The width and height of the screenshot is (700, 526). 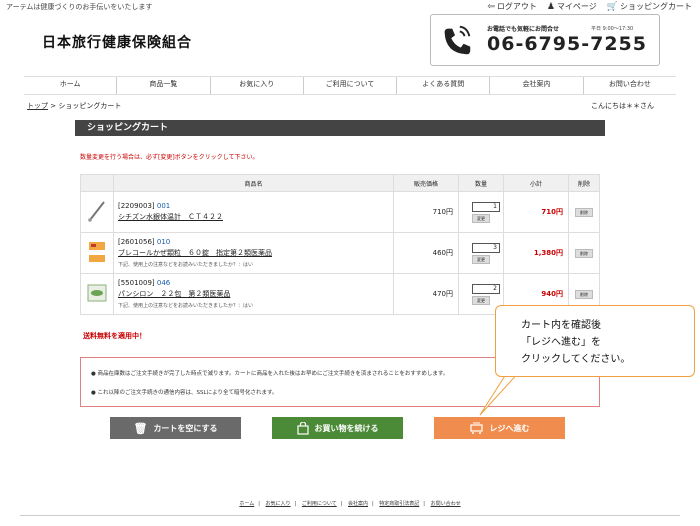 I want to click on checkout-button: レジへ進む, so click(x=499, y=428).